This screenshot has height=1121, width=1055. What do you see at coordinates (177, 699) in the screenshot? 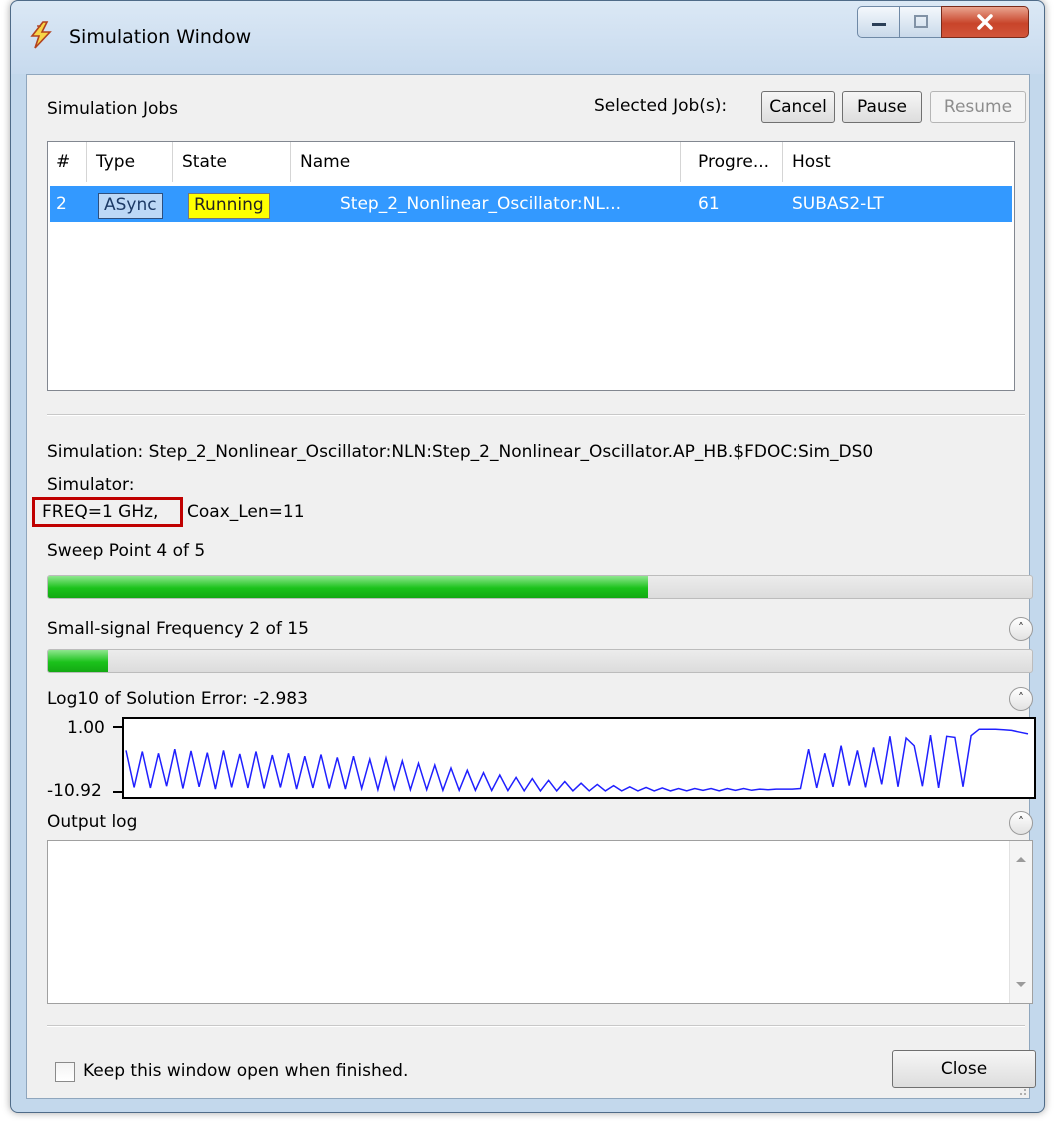
I see `solution-error-label: Log10 of Solution Error: -2.983` at bounding box center [177, 699].